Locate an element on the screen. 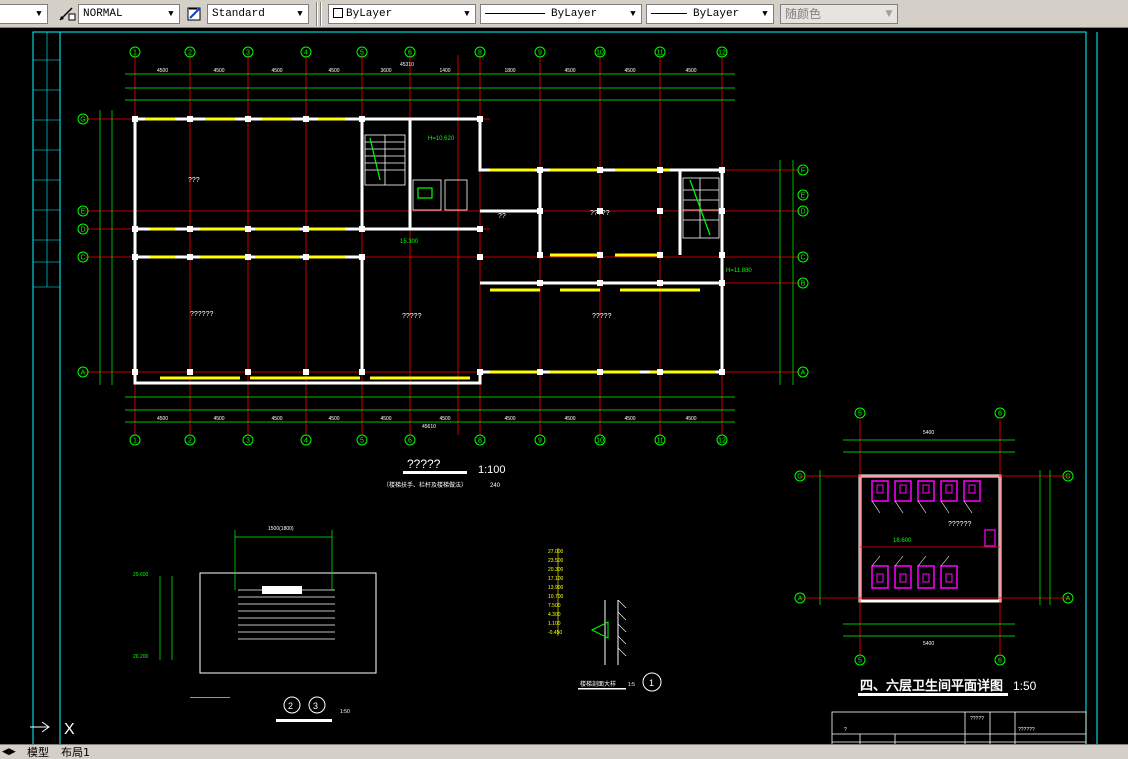 Image resolution: width=1128 pixels, height=759 pixels. room-label: ?????? is located at coordinates (201, 314).